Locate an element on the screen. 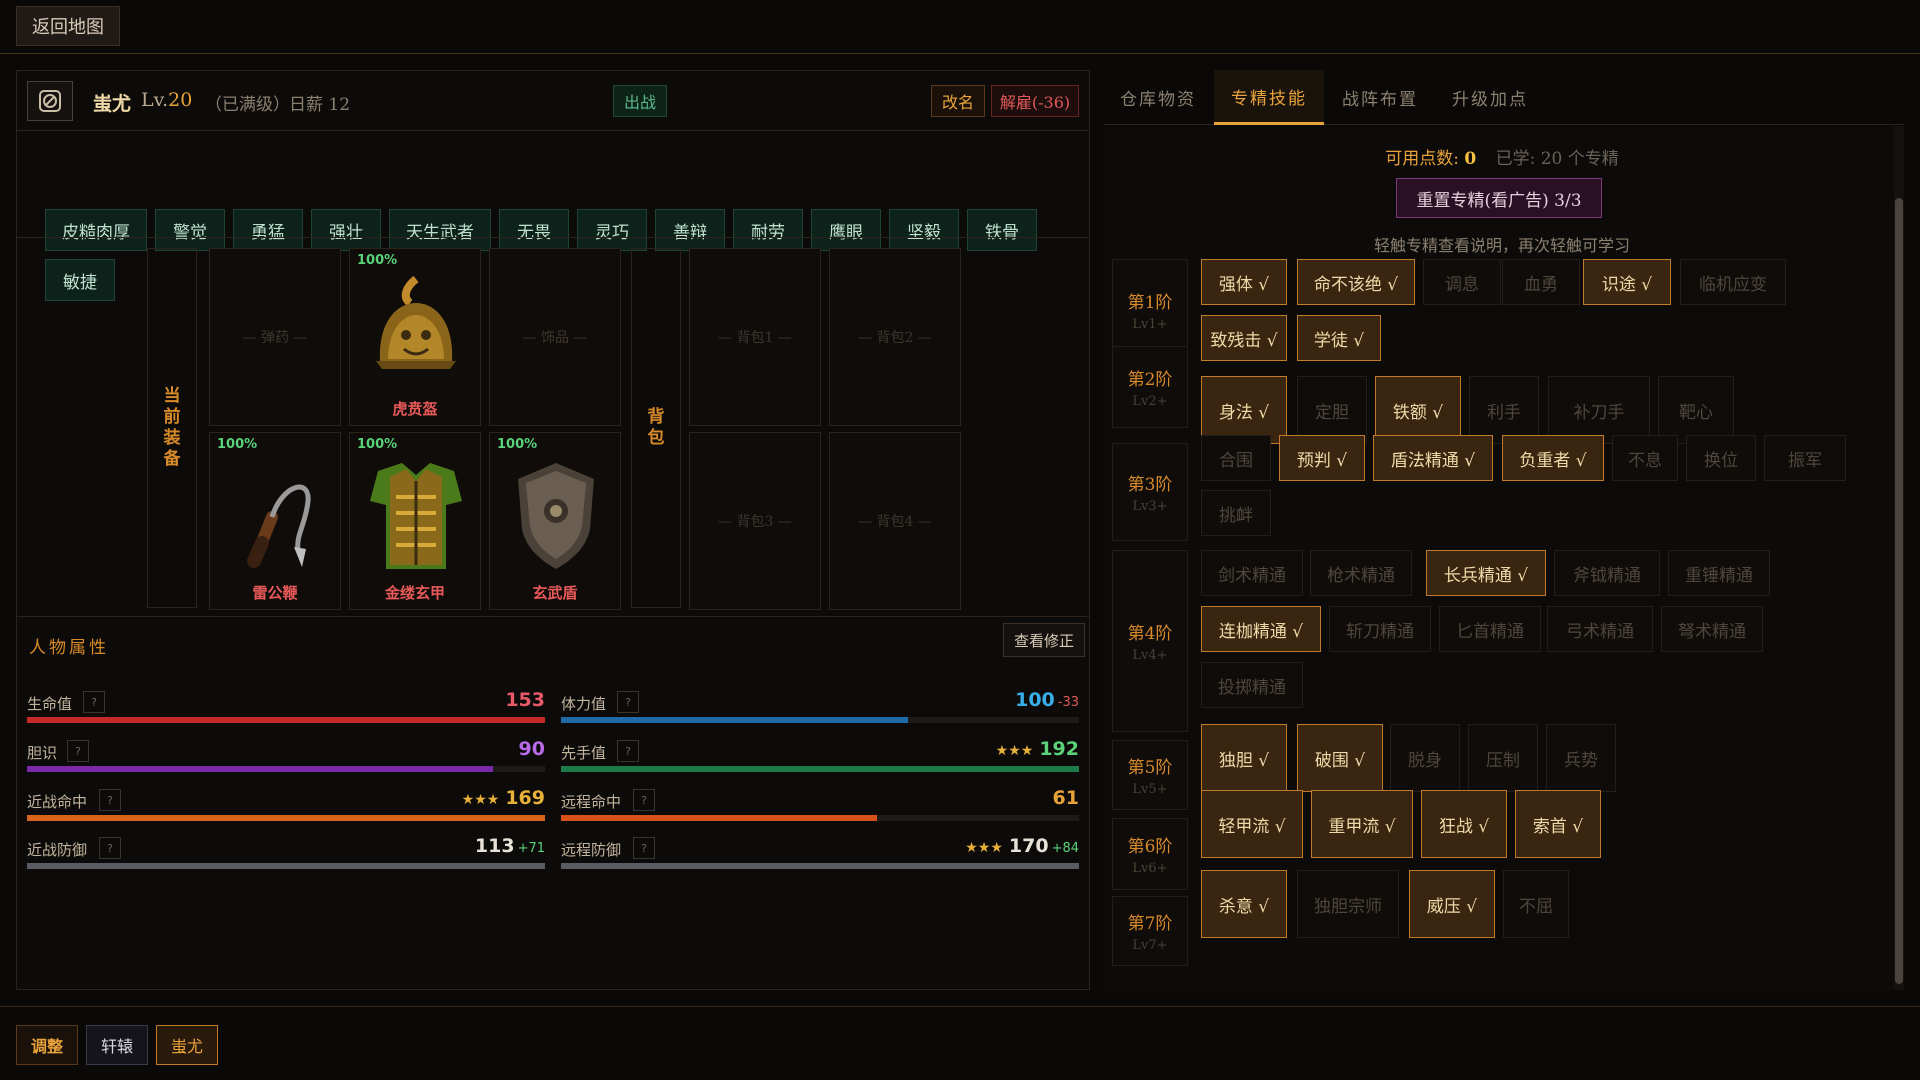 Image resolution: width=1920 pixels, height=1080 pixels. skill-chip: 盾法精通 √ is located at coordinates (1433, 458).